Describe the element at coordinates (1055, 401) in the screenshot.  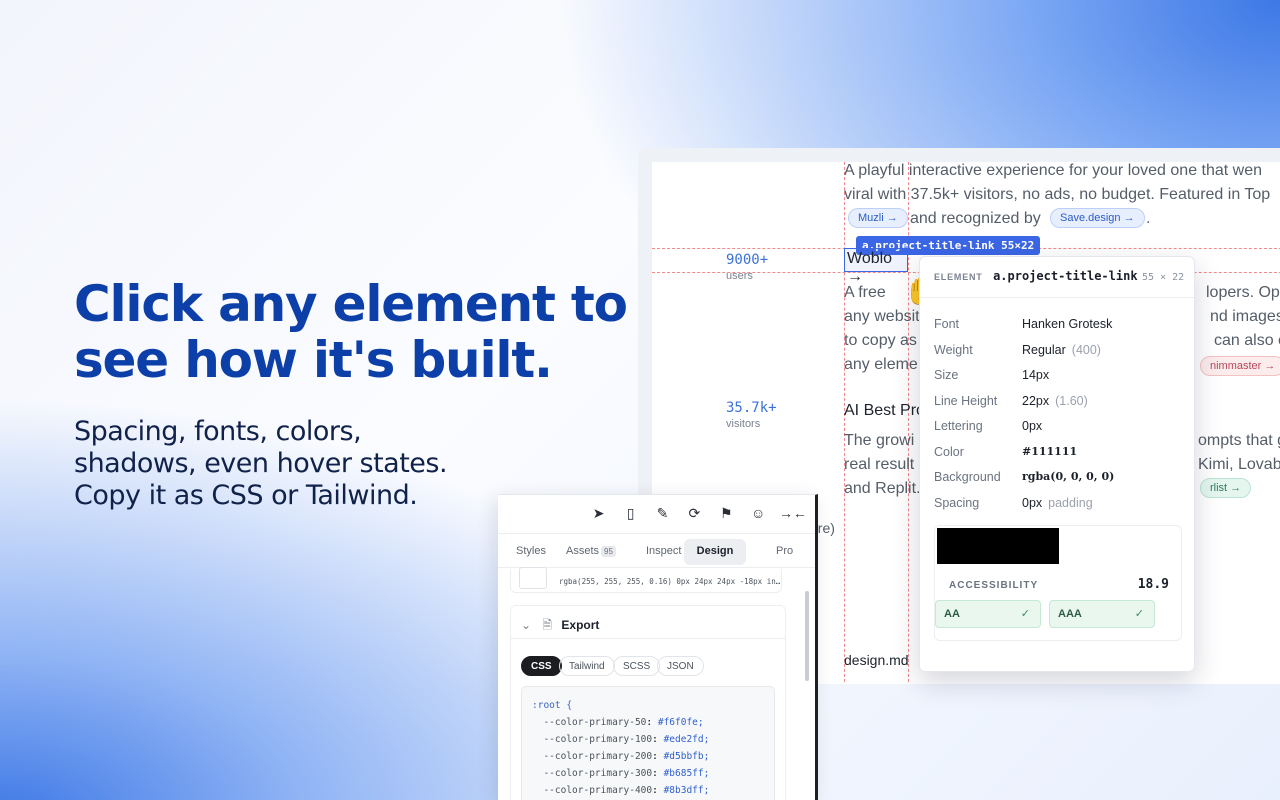
I see `prop-value: 22px (1.60)` at that location.